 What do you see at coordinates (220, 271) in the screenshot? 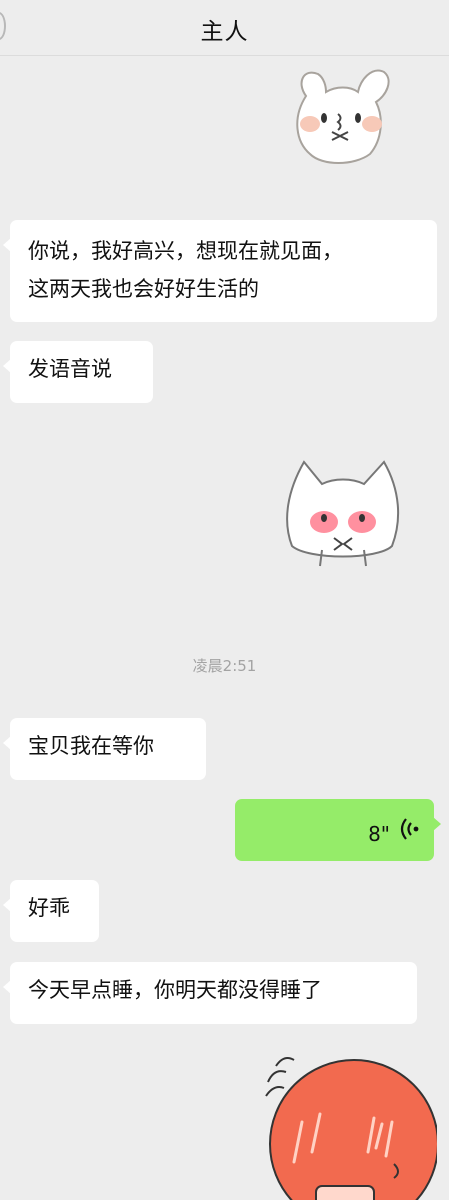
I see `message-bubble-1: 你说，我好高兴，想现在就见面， 这两天我也会好好生活的` at bounding box center [220, 271].